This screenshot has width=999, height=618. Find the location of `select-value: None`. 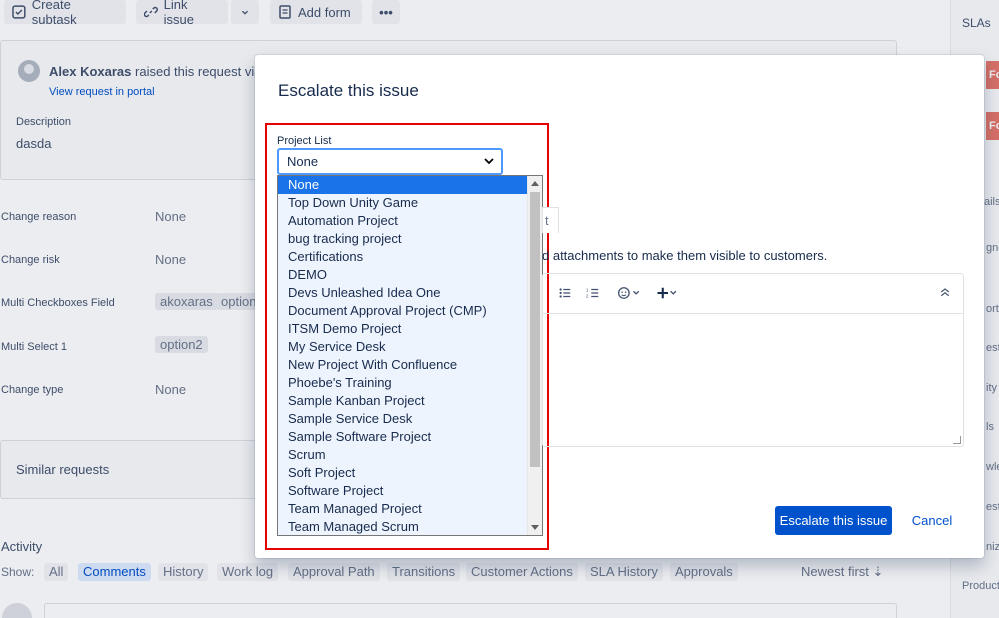

select-value: None is located at coordinates (303, 161).